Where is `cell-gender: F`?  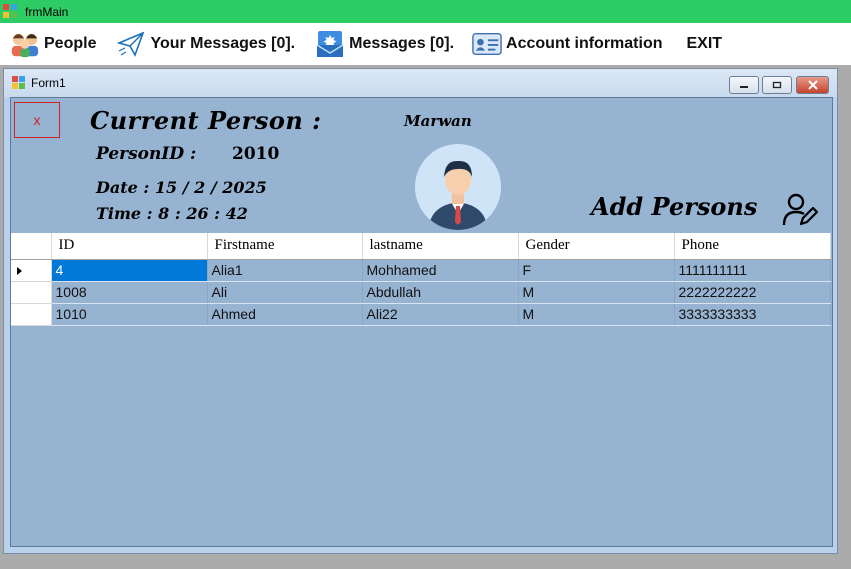 cell-gender: F is located at coordinates (596, 270).